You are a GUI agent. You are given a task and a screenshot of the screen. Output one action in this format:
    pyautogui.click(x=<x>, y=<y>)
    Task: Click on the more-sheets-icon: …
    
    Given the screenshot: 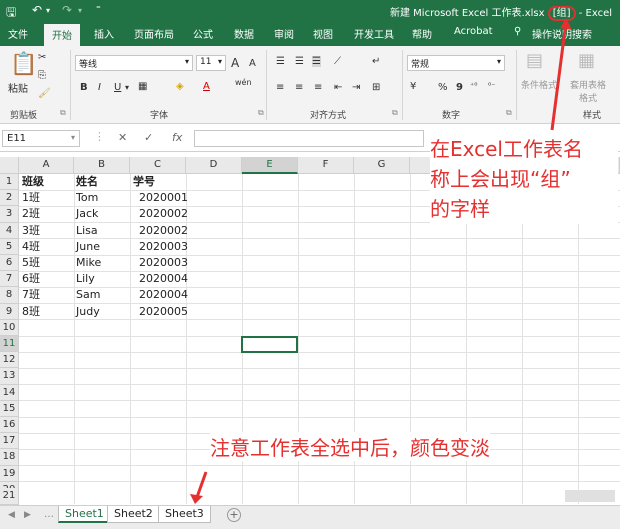 What is the action you would take?
    pyautogui.click(x=49, y=514)
    